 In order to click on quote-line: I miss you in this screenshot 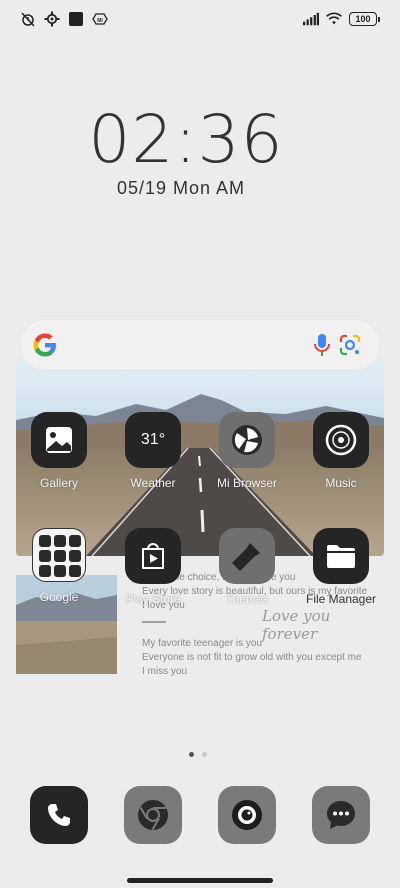, I will do `click(165, 671)`.